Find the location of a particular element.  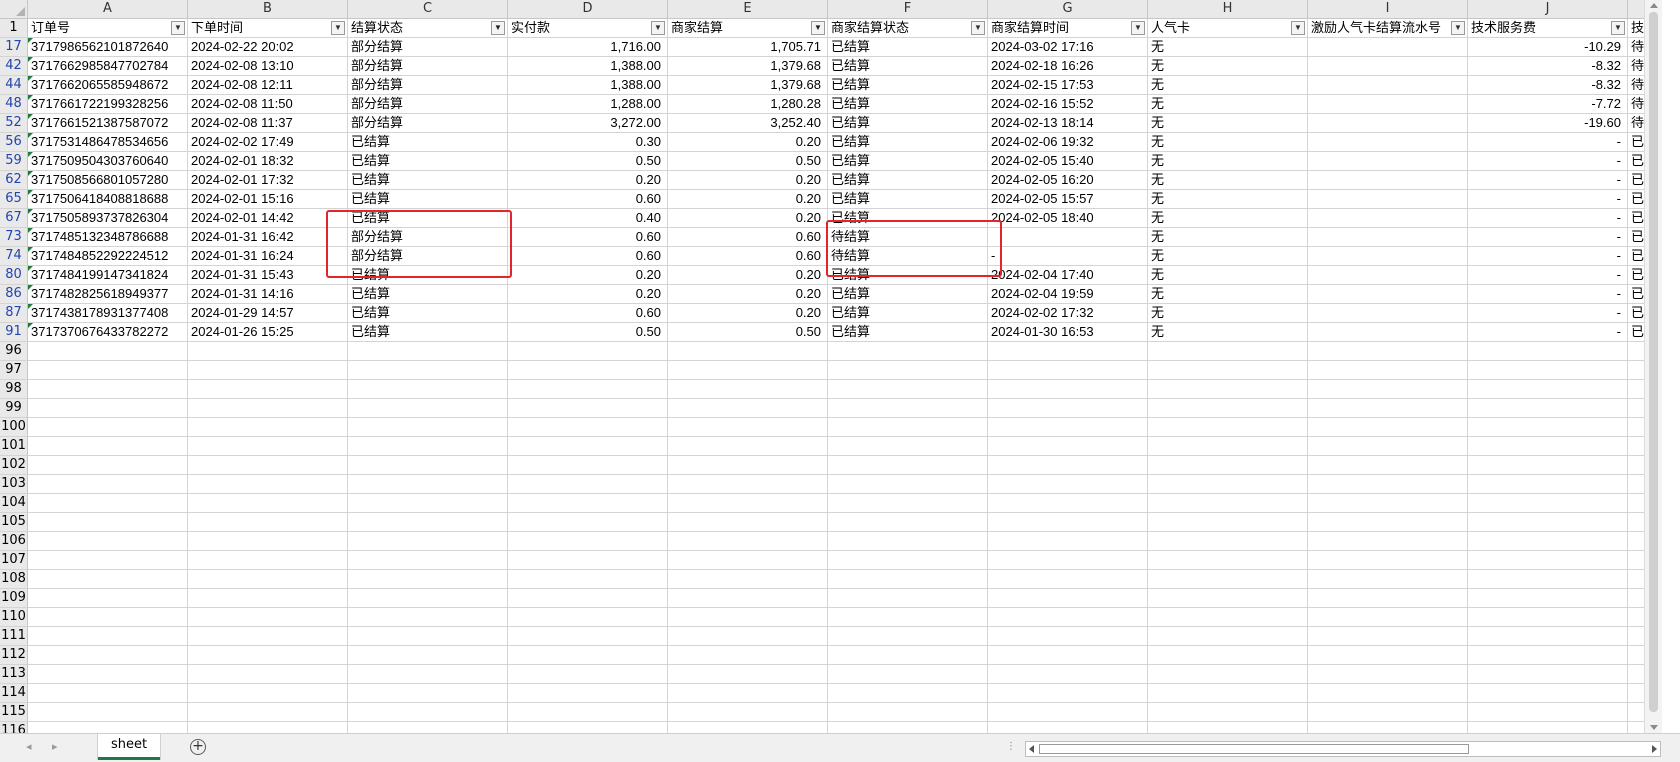

scroll-right-icon is located at coordinates (1654, 749).